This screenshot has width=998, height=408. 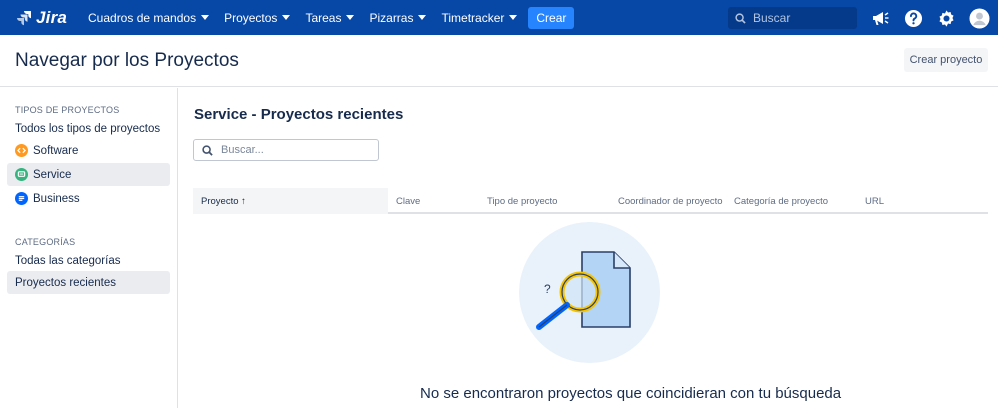 I want to click on sidebar-item-software: Software, so click(x=88, y=150).